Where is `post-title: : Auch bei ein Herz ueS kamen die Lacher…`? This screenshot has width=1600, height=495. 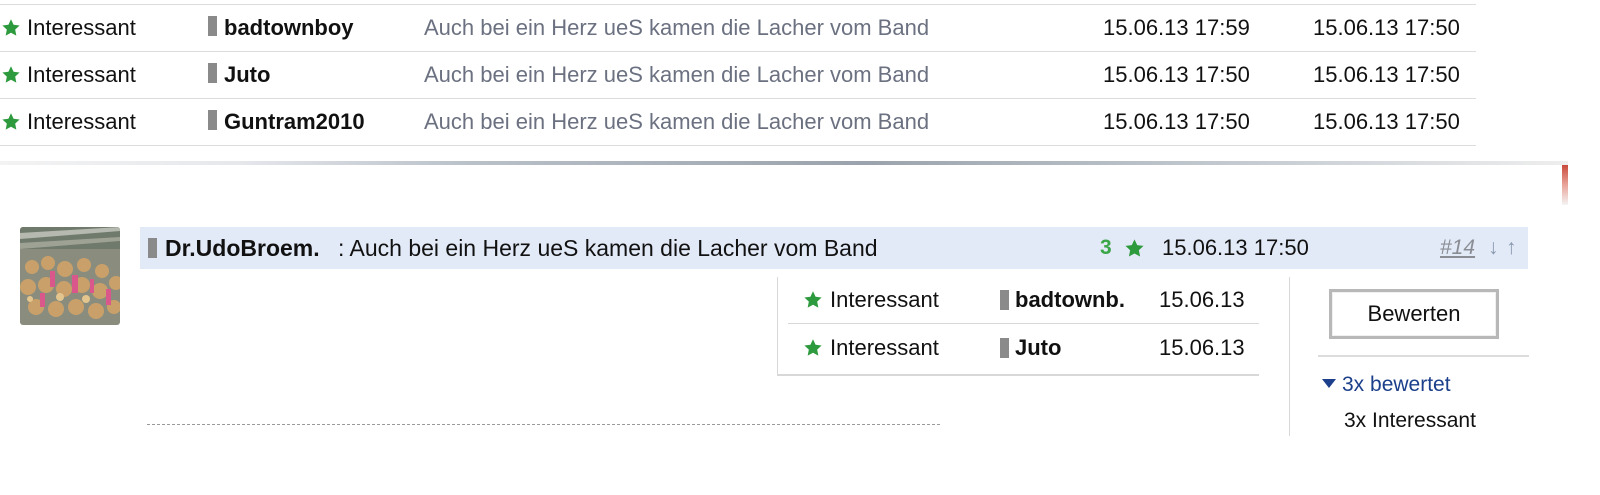 post-title: : Auch bei ein Herz ueS kamen die Lacher… is located at coordinates (608, 248).